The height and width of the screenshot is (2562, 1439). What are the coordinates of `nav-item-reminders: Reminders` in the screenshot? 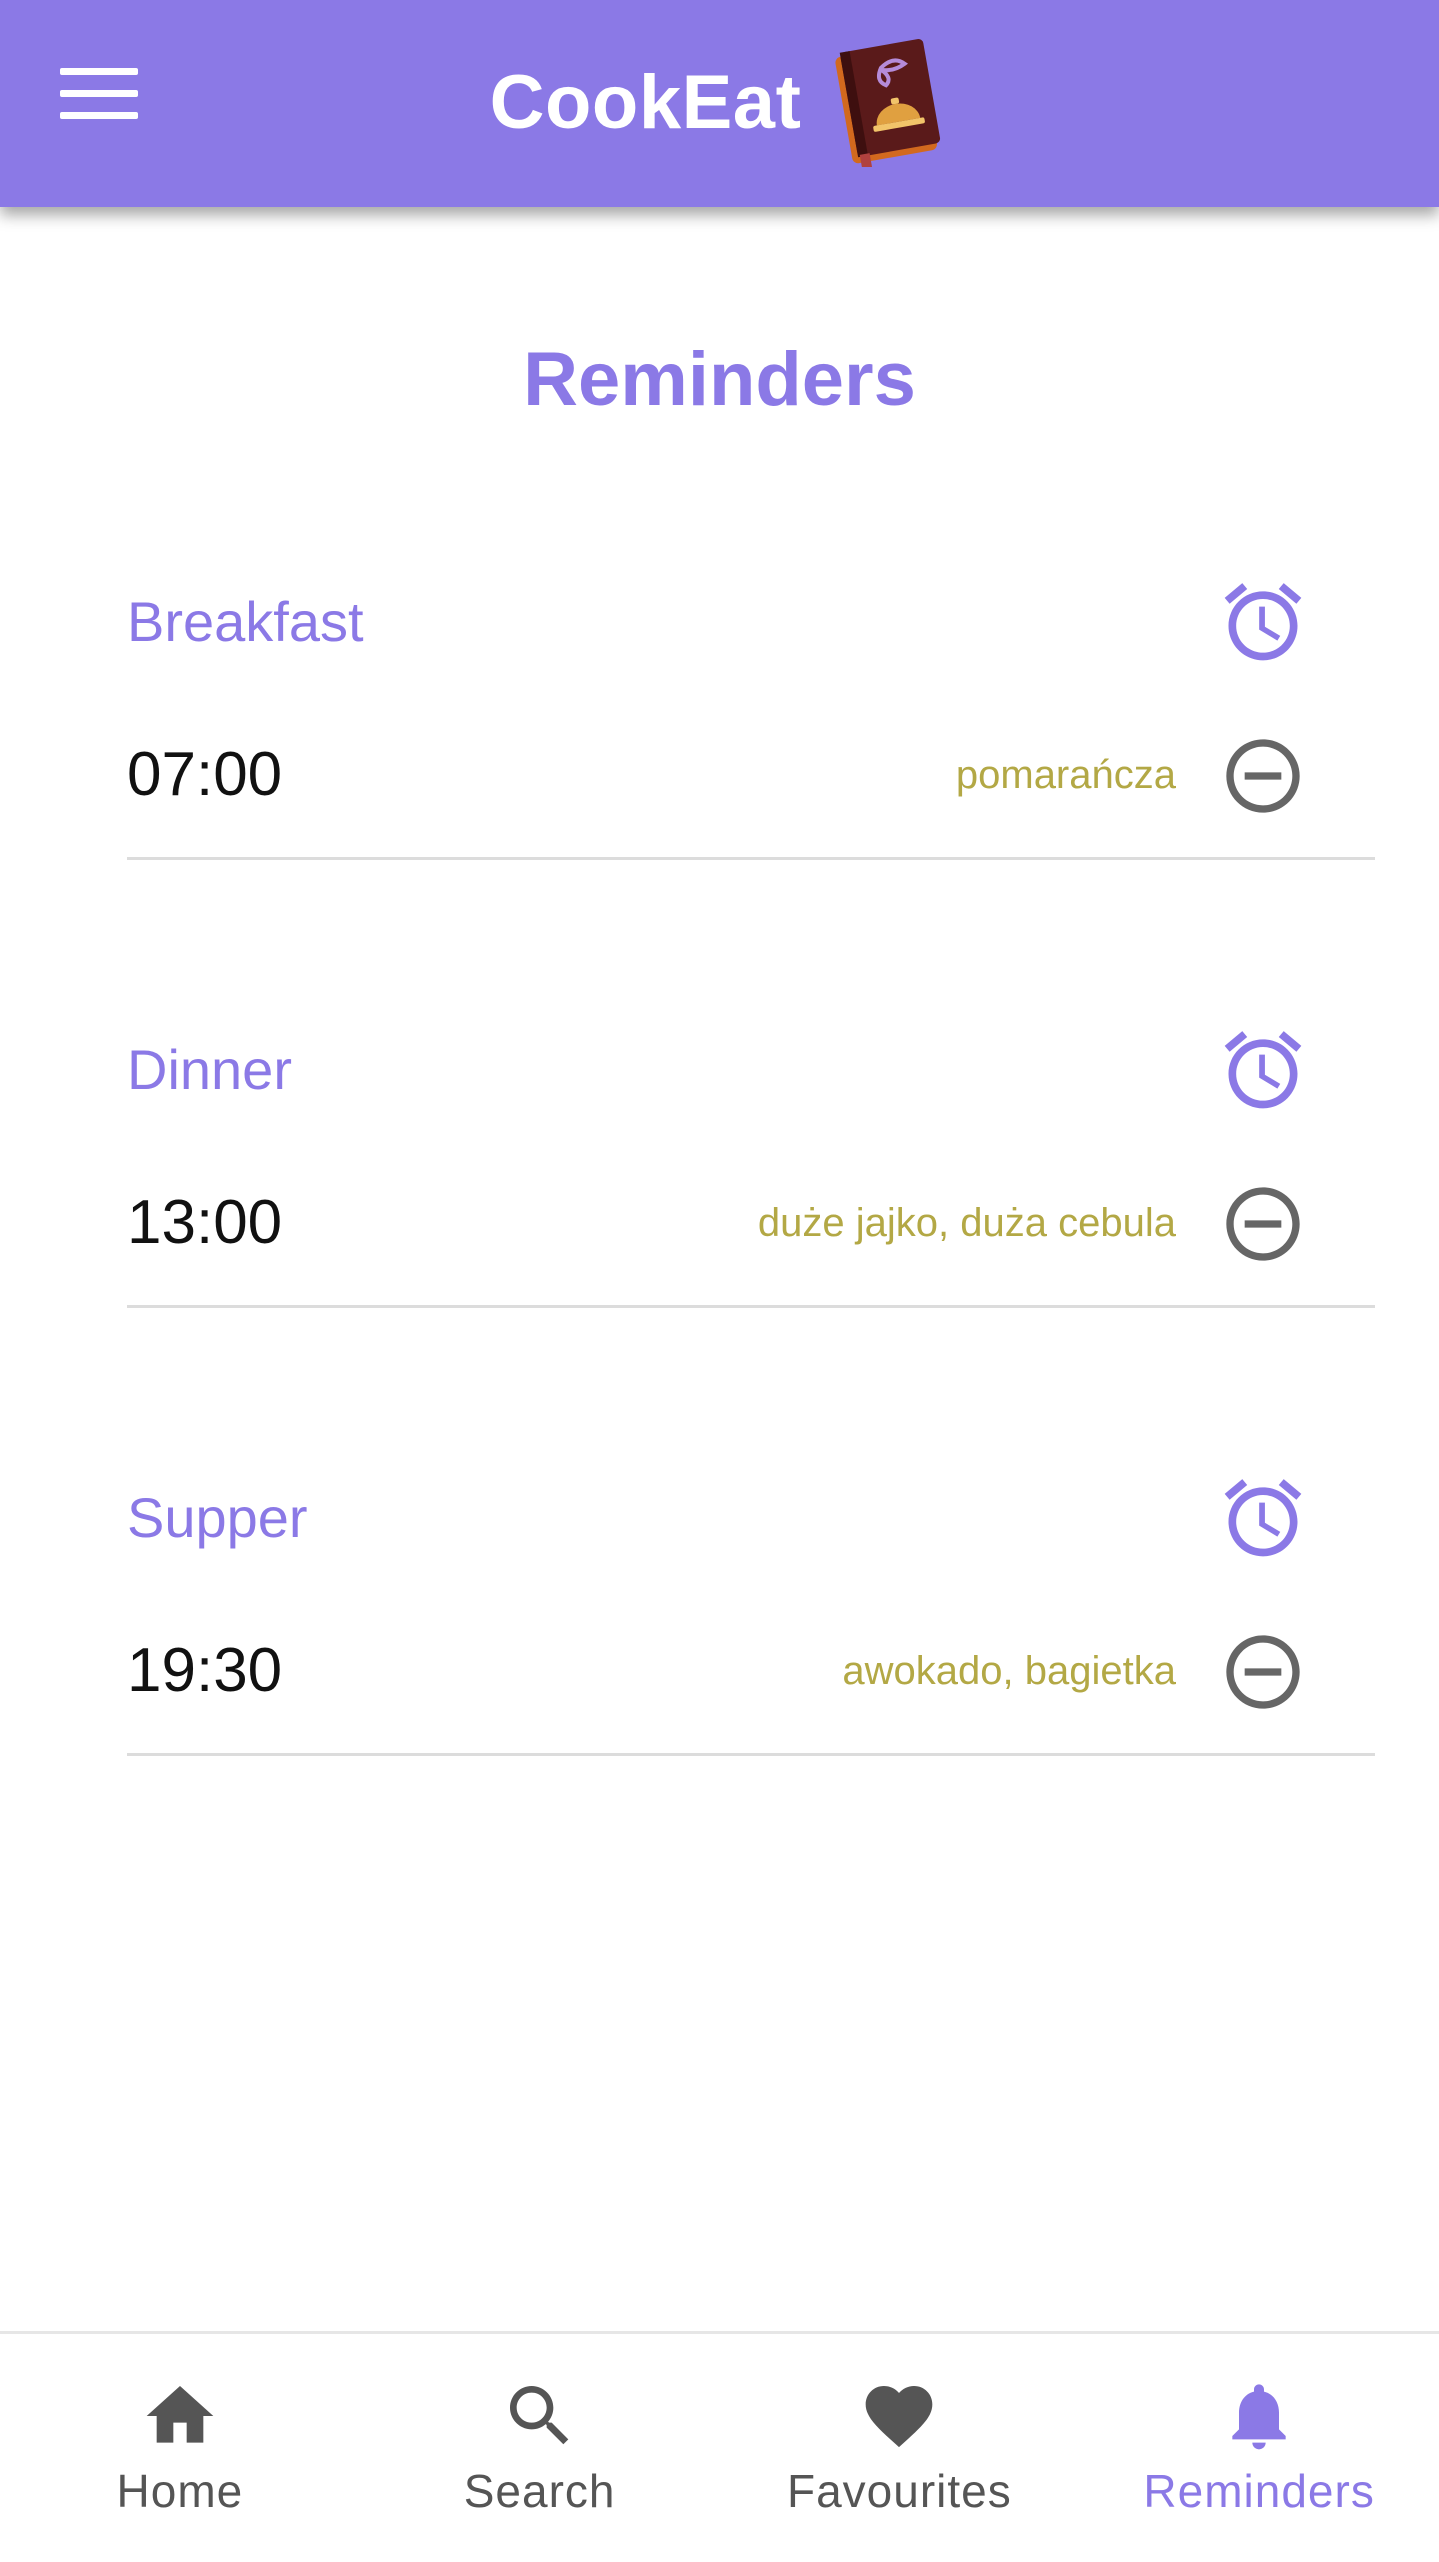 It's located at (1259, 2448).